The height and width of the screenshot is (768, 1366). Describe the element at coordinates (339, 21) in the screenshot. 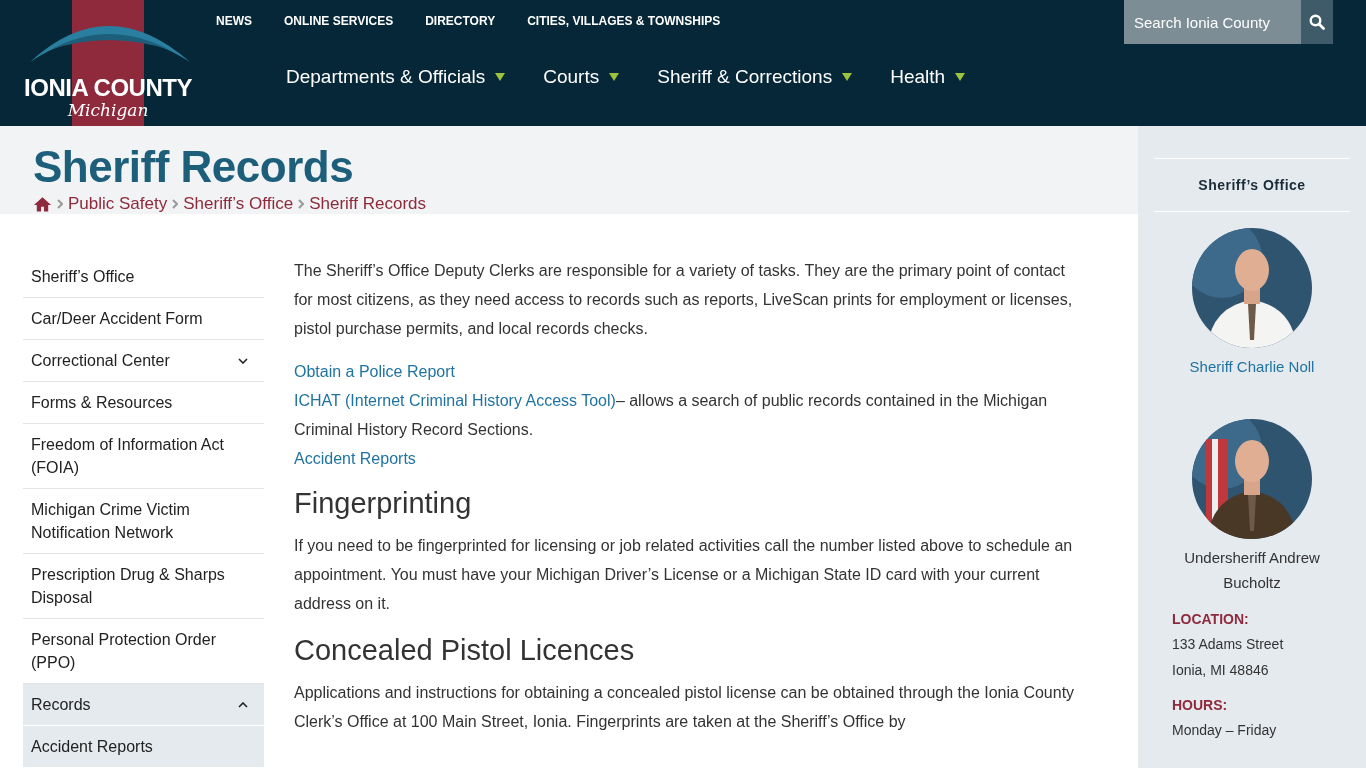

I see `utility-link: ONLINE SERVICES` at that location.